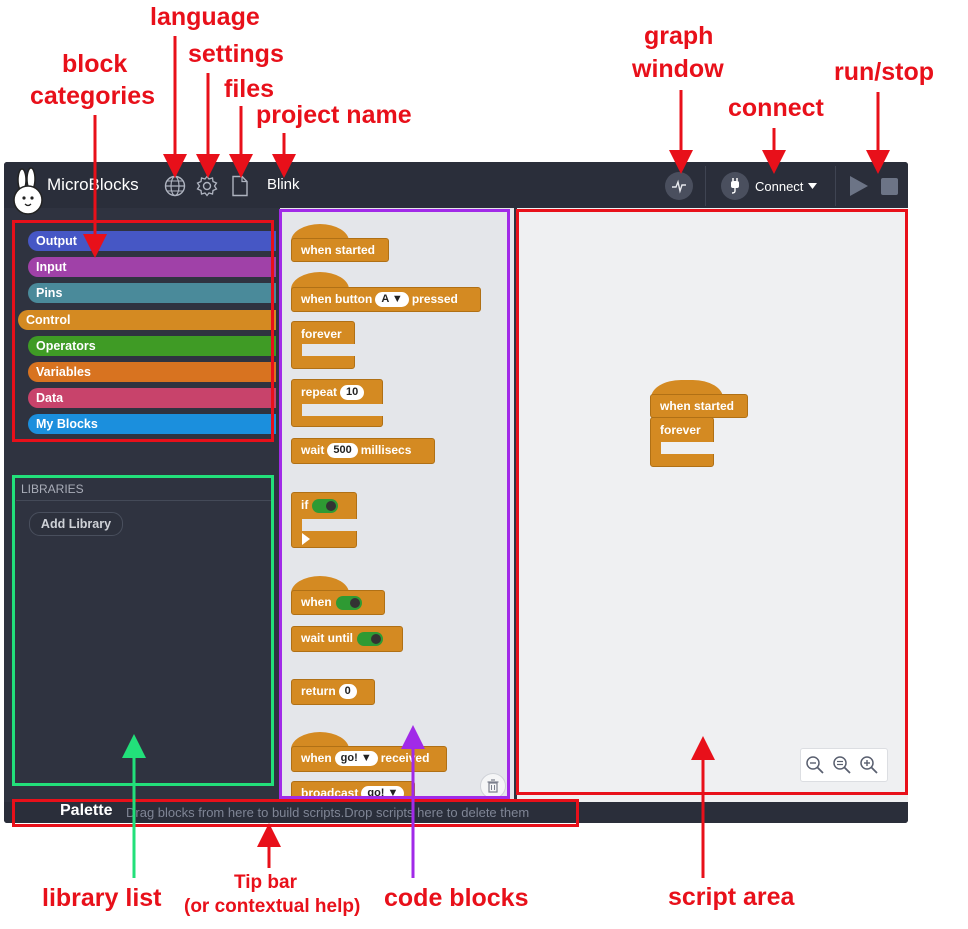 This screenshot has width=968, height=929. What do you see at coordinates (249, 89) in the screenshot?
I see `files-label: files` at bounding box center [249, 89].